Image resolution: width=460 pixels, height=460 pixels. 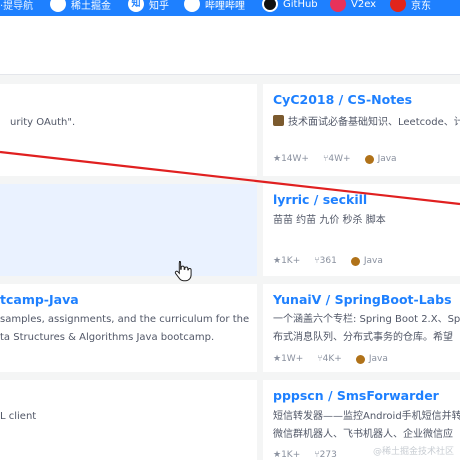 I want to click on repo-title: CyC2018 / CS-Notes, so click(x=342, y=99).